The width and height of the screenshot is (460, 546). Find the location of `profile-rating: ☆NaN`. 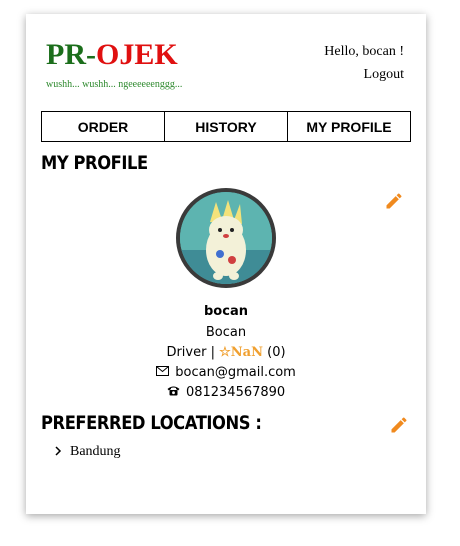

profile-rating: ☆NaN is located at coordinates (241, 352).